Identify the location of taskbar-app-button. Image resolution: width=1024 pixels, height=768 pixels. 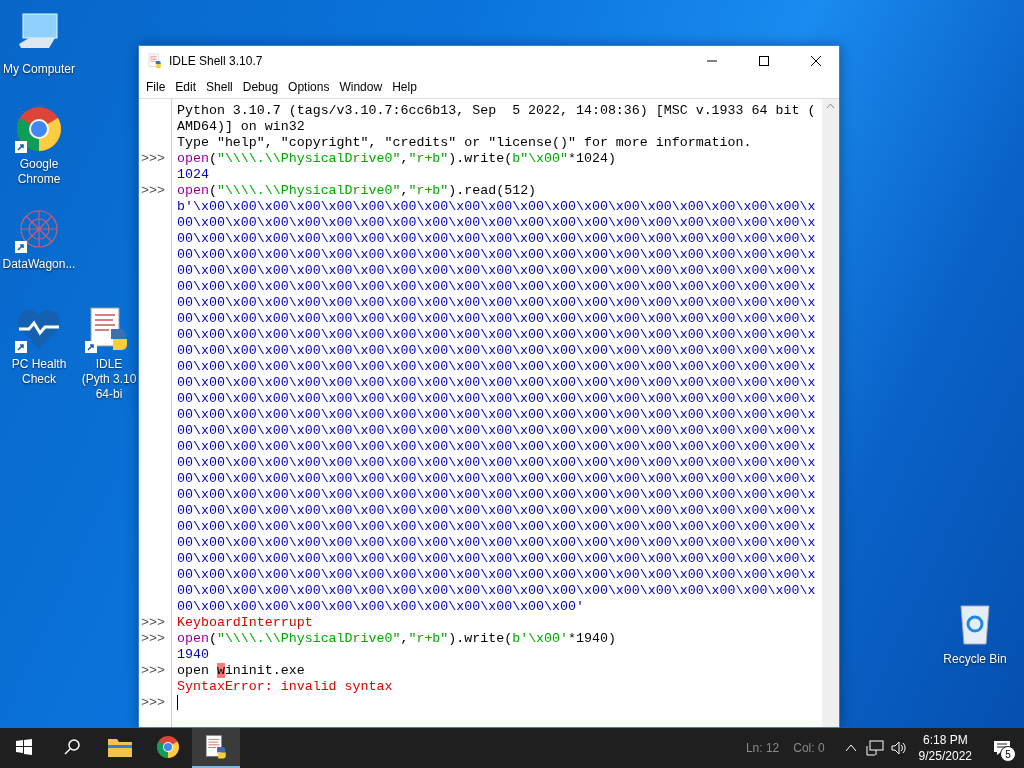
(216, 748).